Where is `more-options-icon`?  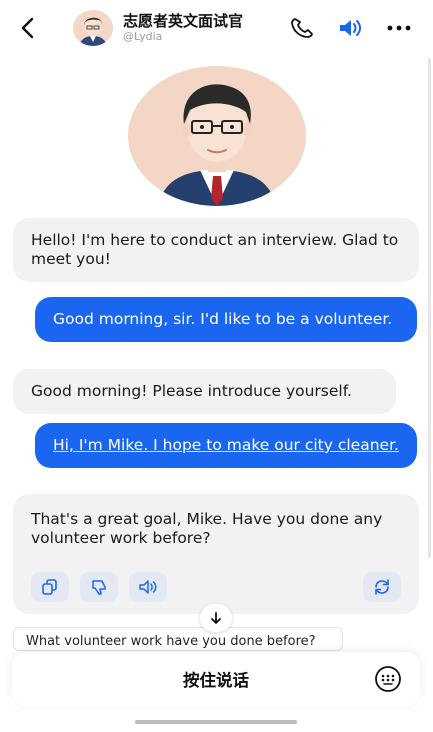
more-options-icon is located at coordinates (399, 28).